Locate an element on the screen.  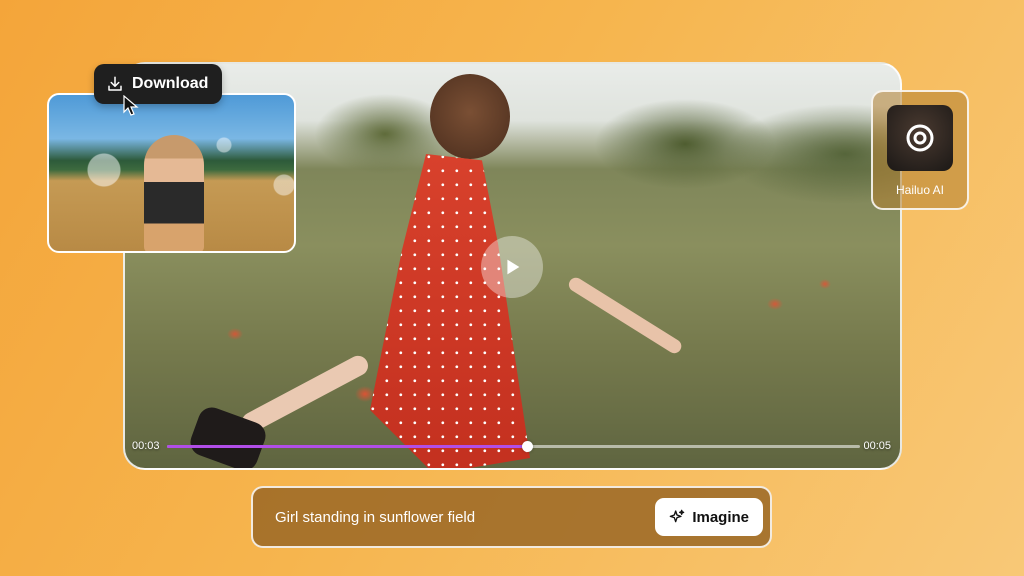
imagine-button: Imagine is located at coordinates (709, 517).